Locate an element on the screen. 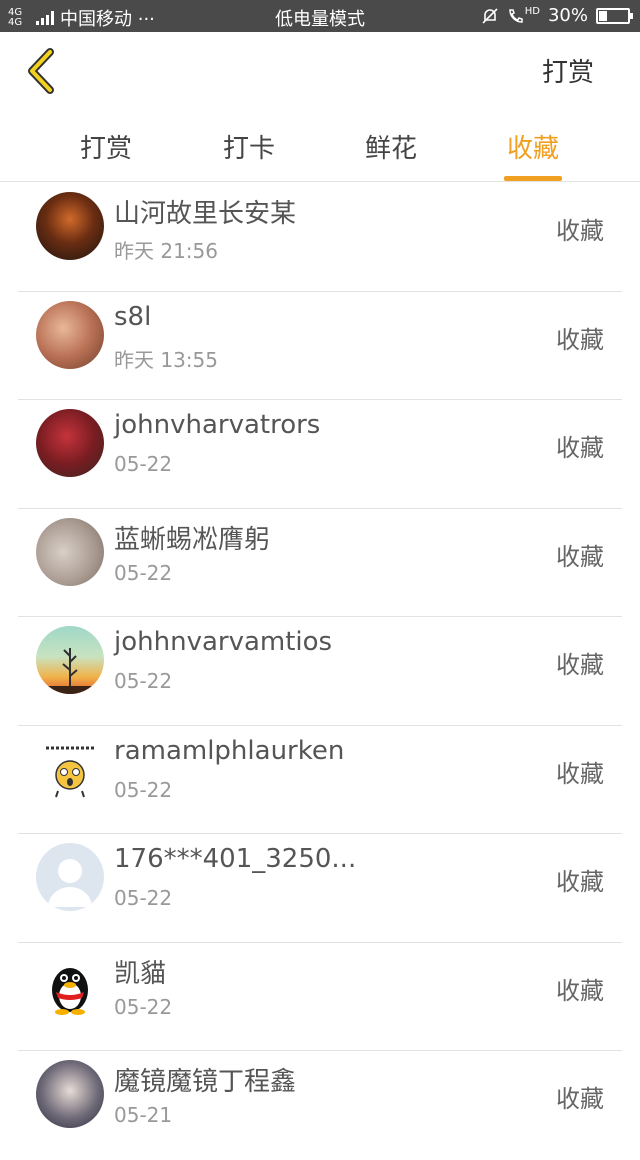 The width and height of the screenshot is (640, 1160). user-name: 山河故里长安某 is located at coordinates (205, 214).